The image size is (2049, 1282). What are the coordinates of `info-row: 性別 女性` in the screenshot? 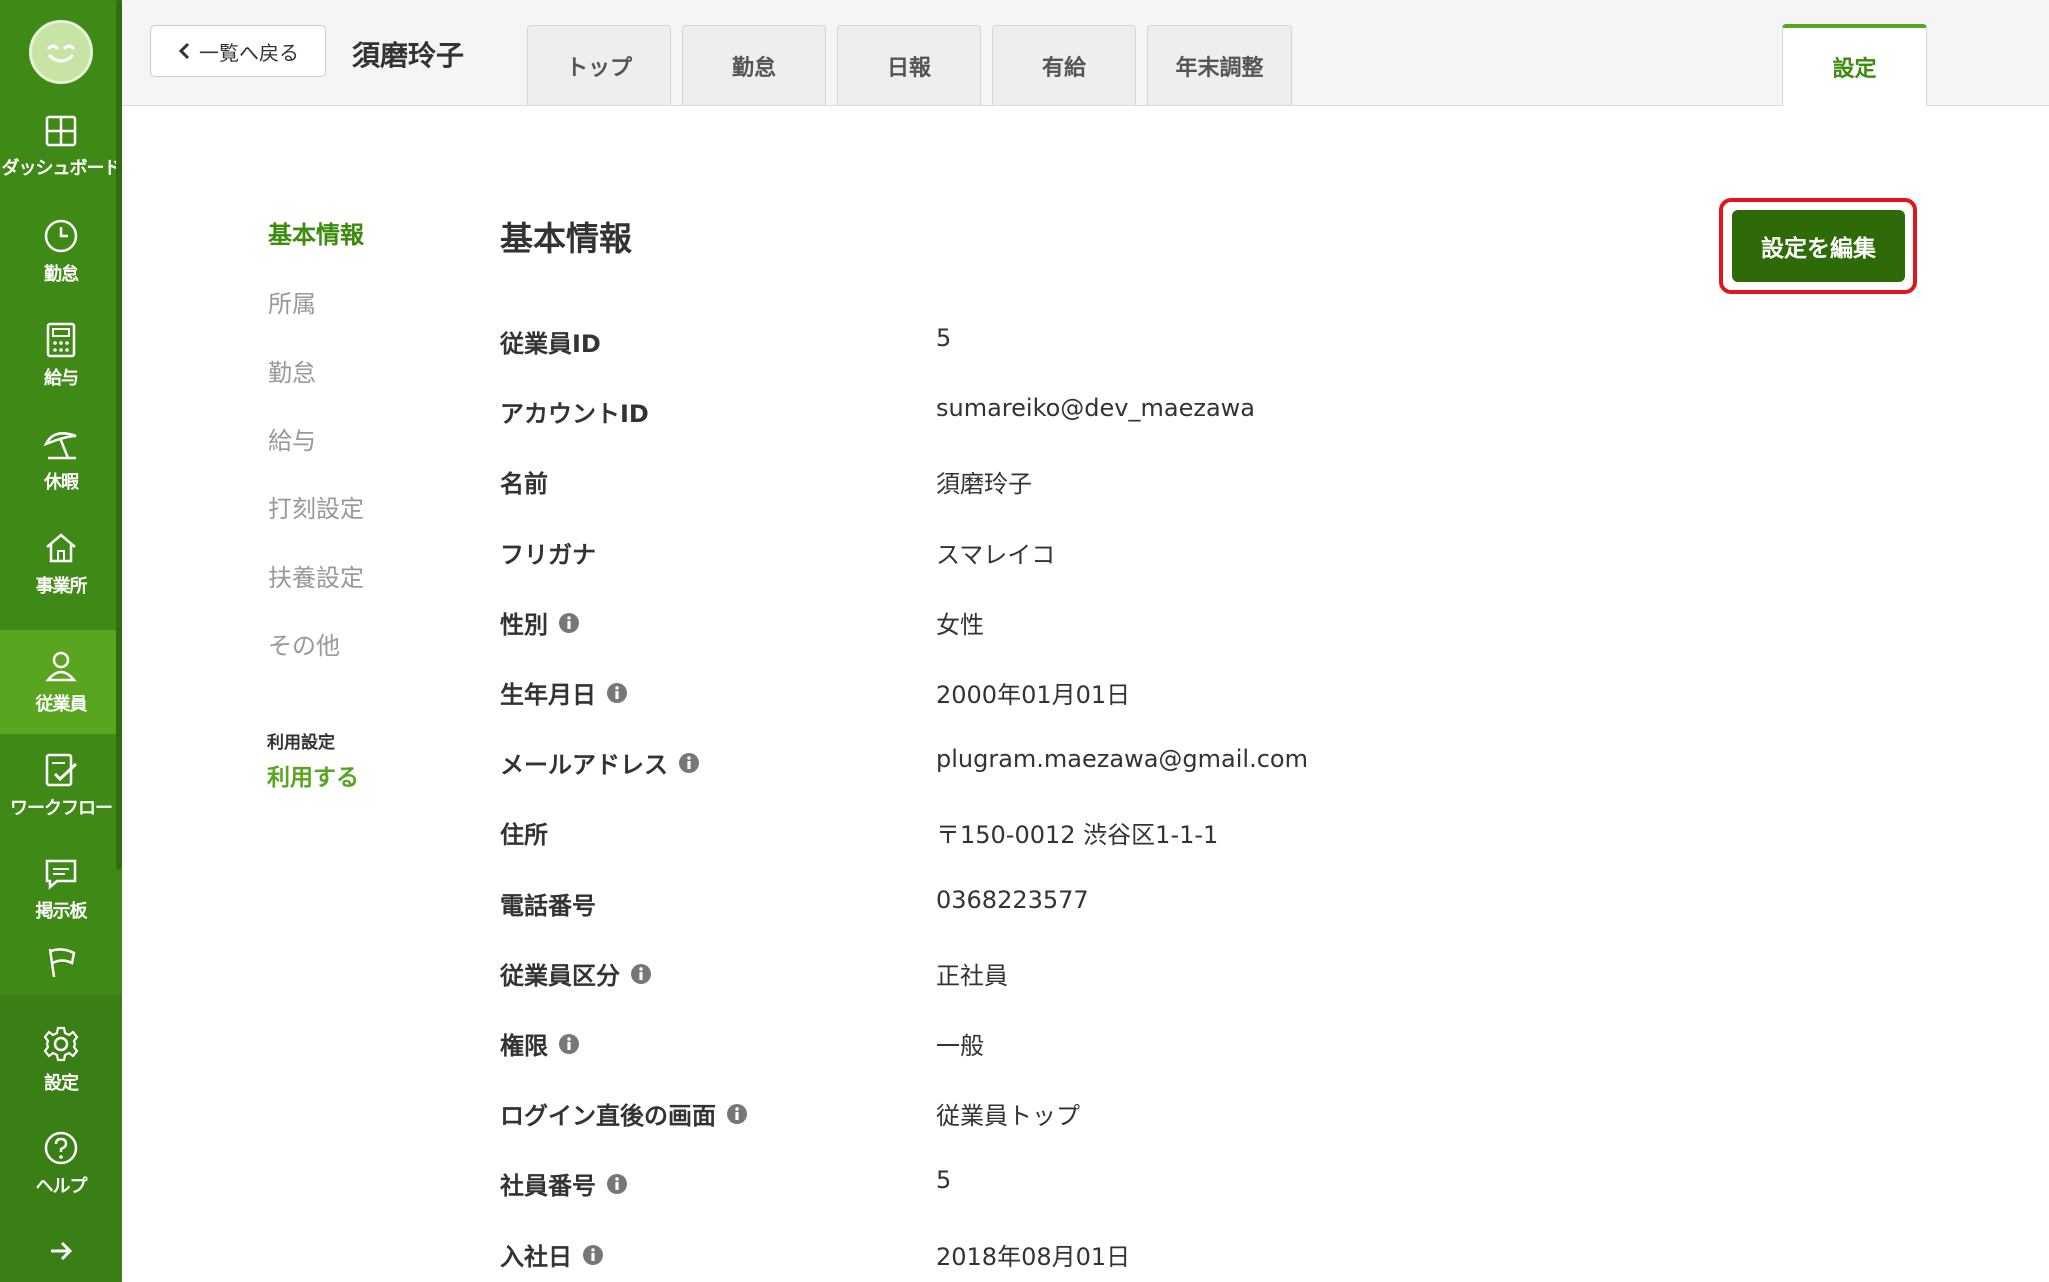 It's located at (1100, 625).